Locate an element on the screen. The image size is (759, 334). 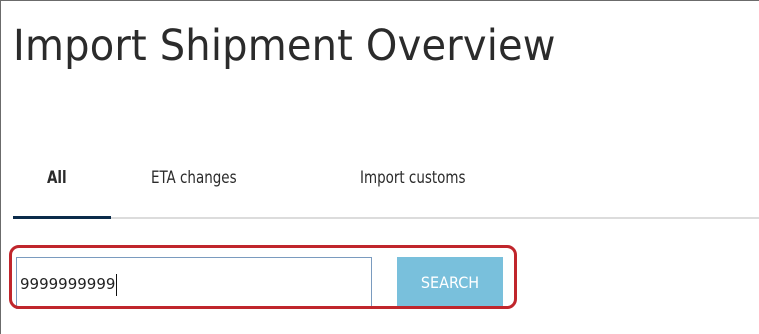
tabs-divider is located at coordinates (386, 218).